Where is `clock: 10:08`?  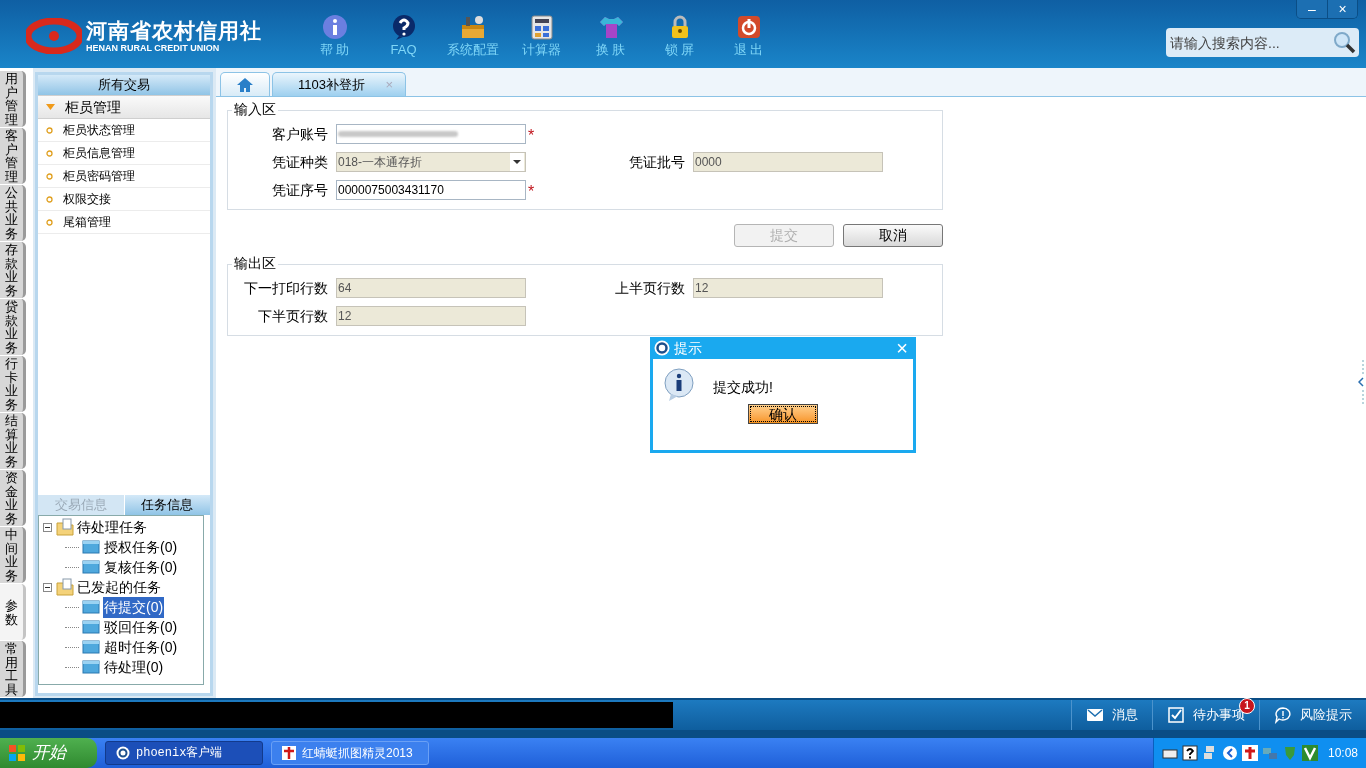
clock: 10:08 is located at coordinates (1342, 753).